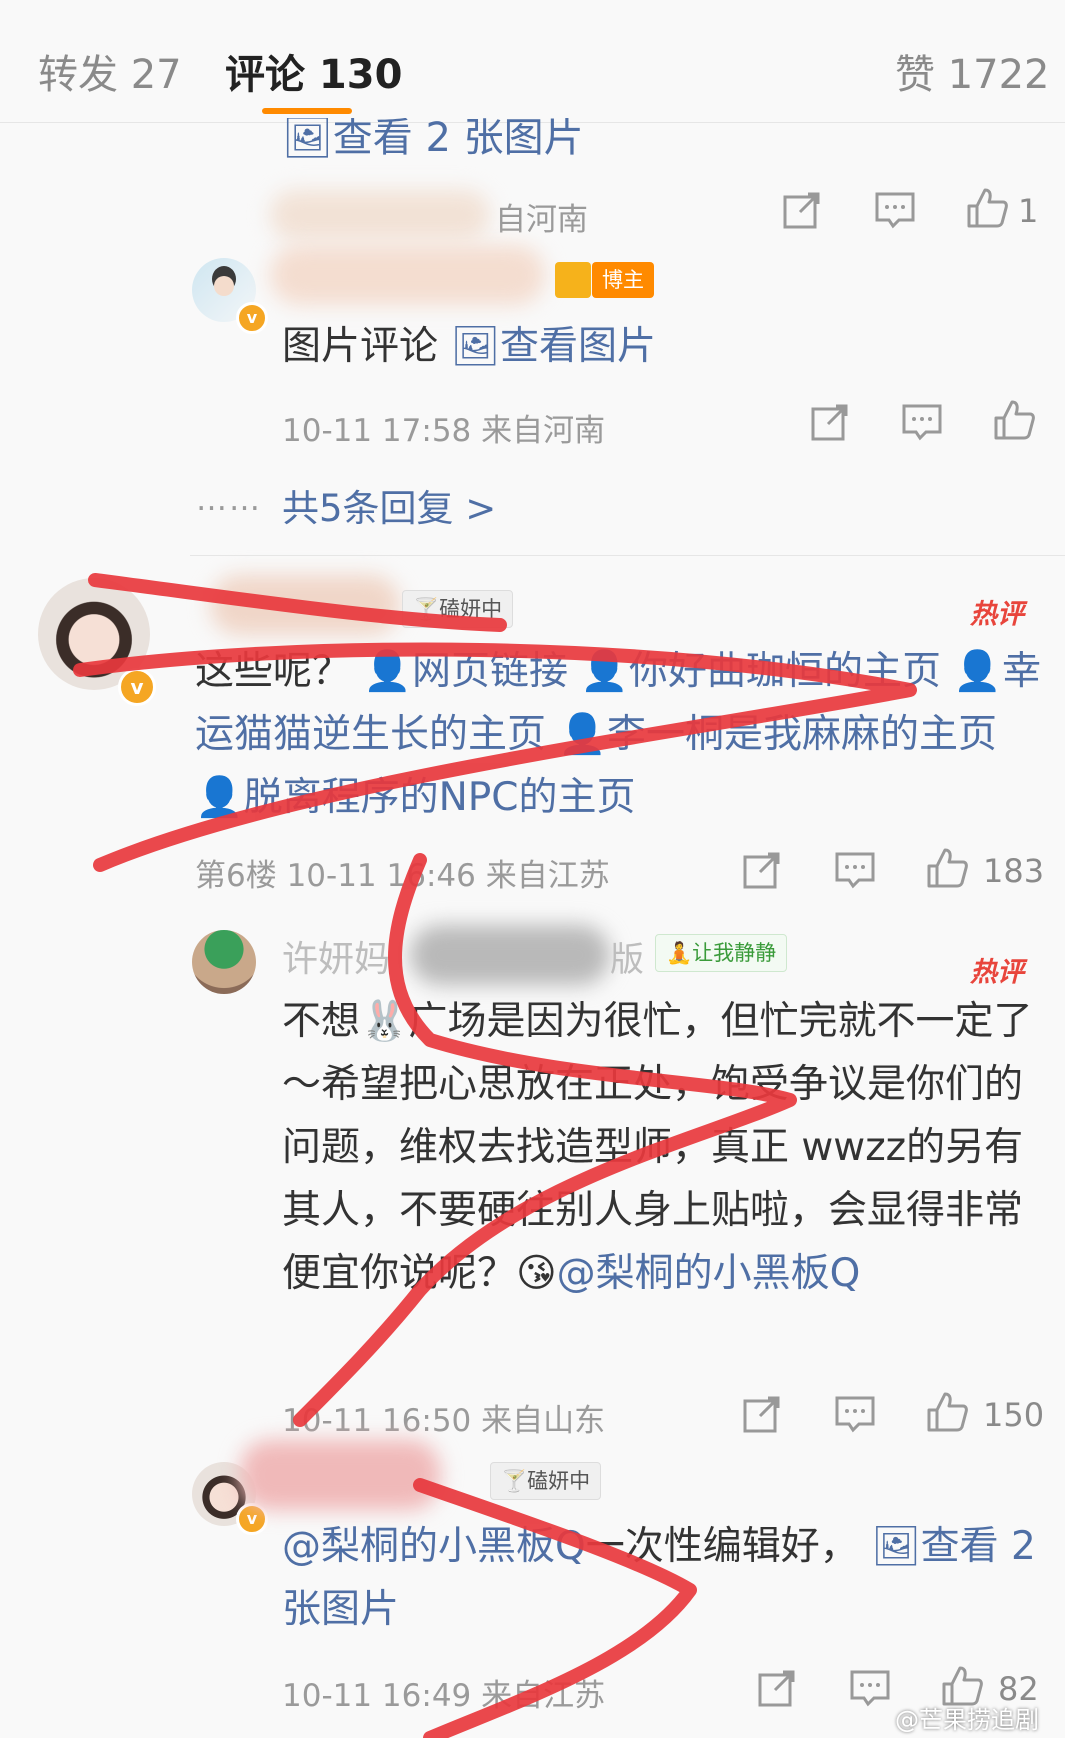 This screenshot has width=1065, height=1738. I want to click on view-images-link: 🖼查看 2 张图片, so click(433, 138).